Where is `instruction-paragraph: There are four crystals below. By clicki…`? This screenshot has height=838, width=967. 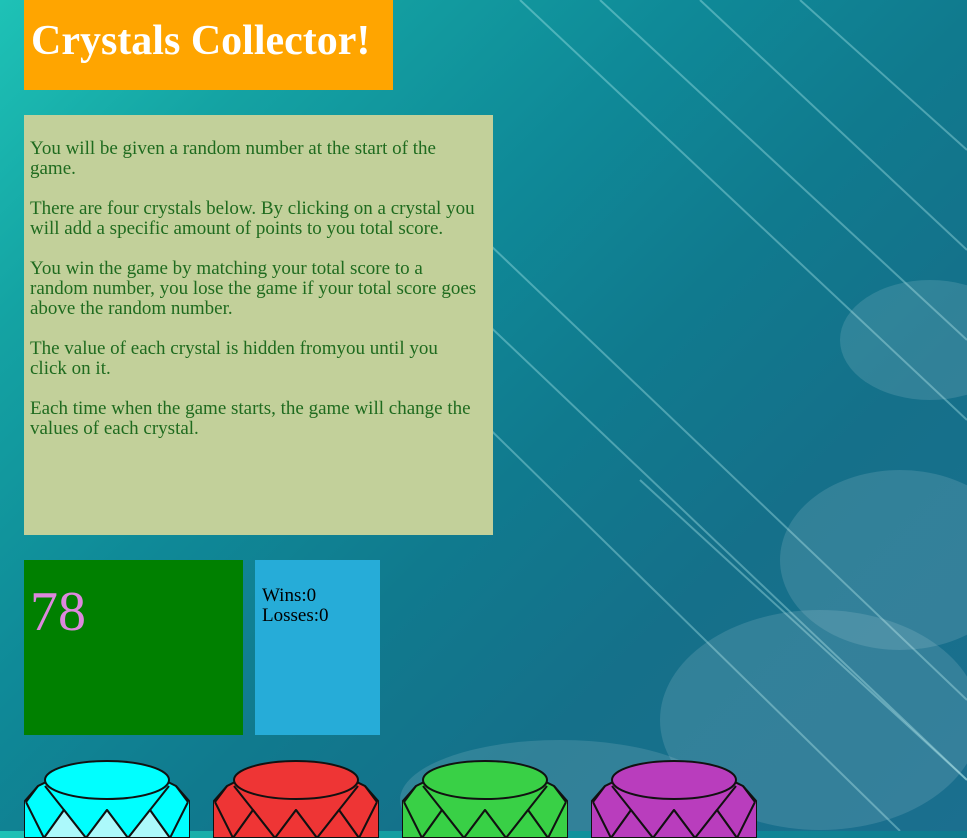
instruction-paragraph: There are four crystals below. By clicki… is located at coordinates (252, 218).